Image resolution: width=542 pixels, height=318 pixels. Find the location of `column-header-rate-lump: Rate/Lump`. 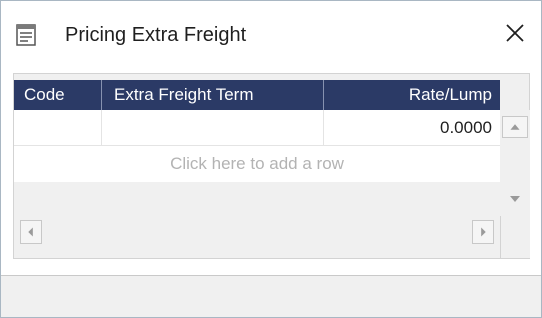

column-header-rate-lump: Rate/Lump is located at coordinates (412, 95).